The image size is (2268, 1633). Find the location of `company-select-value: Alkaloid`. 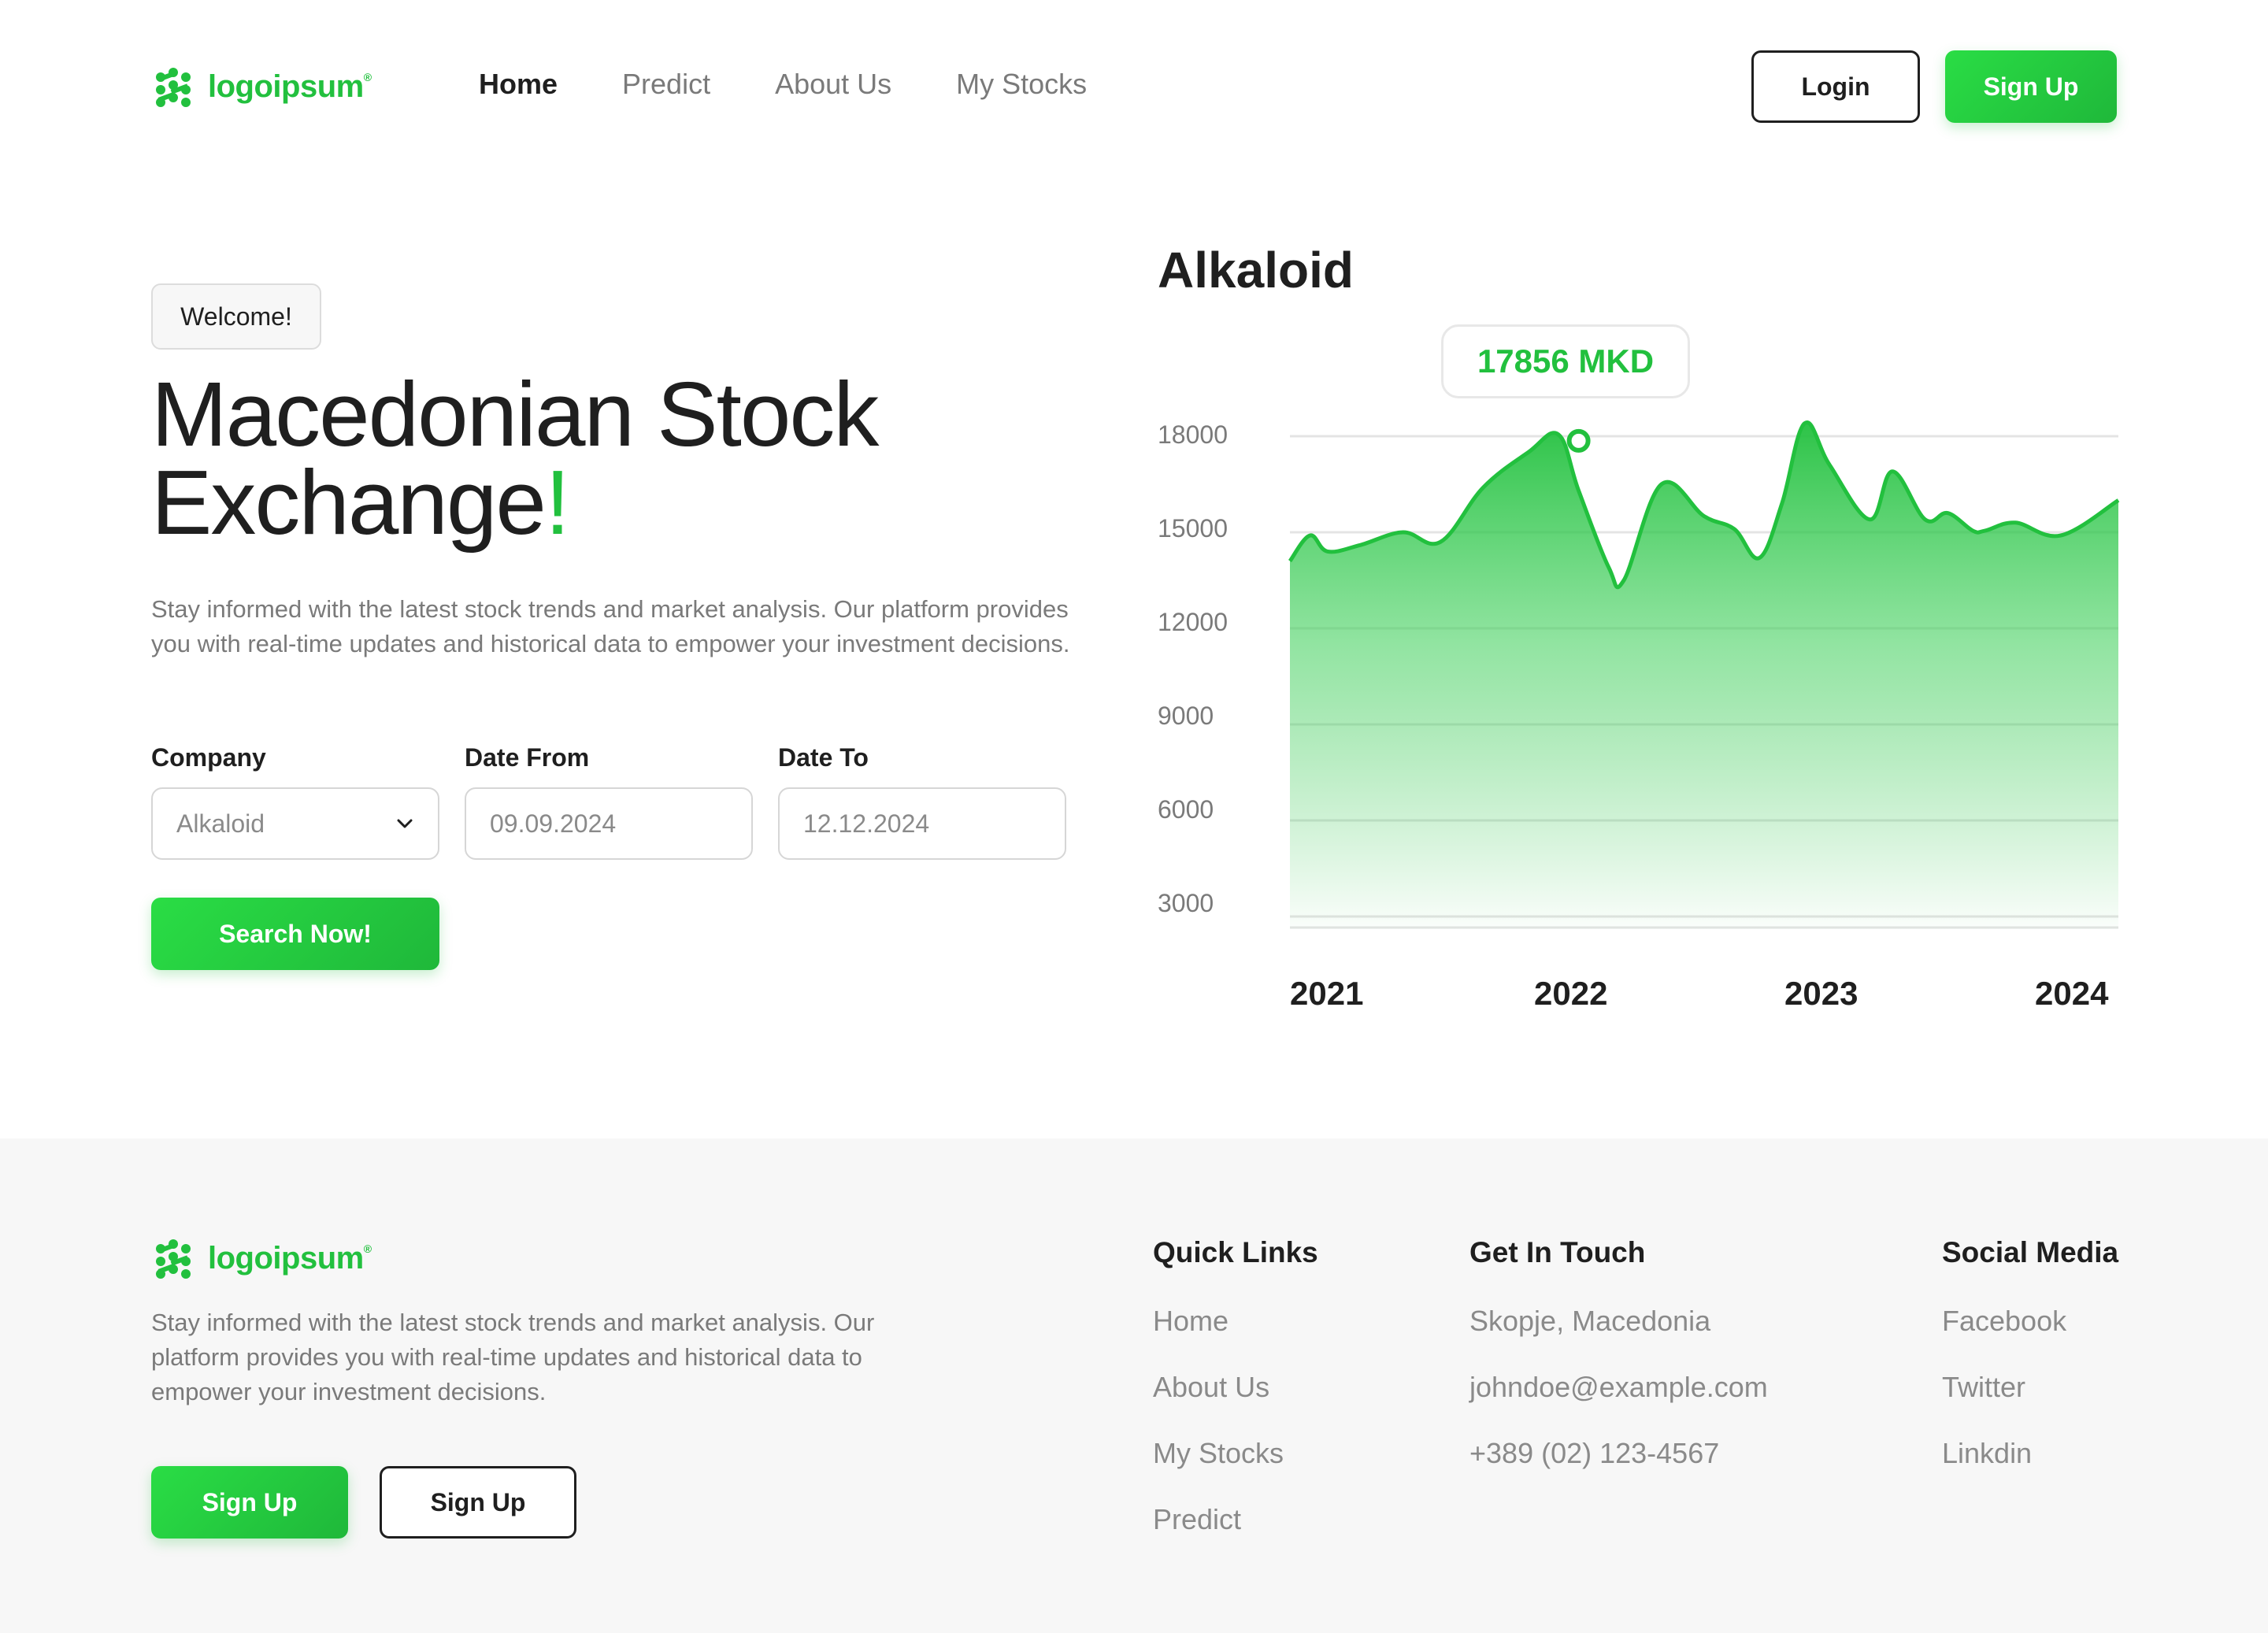

company-select-value: Alkaloid is located at coordinates (220, 823).